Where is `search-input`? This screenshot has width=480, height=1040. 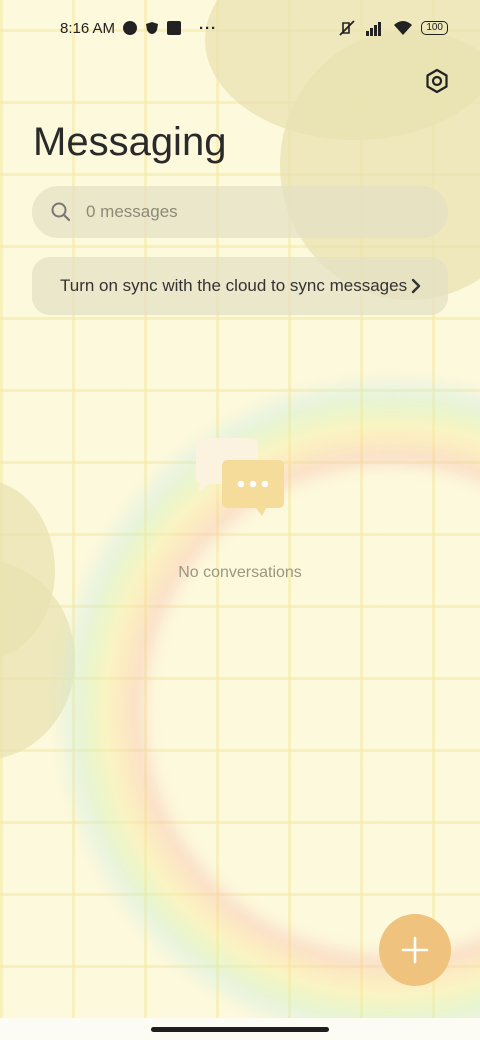 search-input is located at coordinates (236, 212).